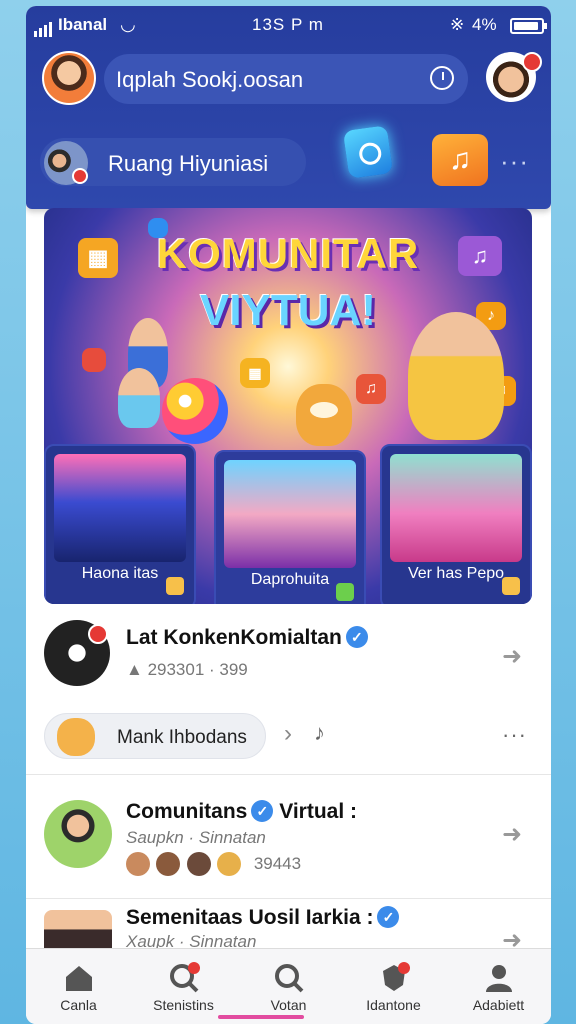 The width and height of the screenshot is (576, 1024). I want to click on music-icon: ♫, so click(371, 389).